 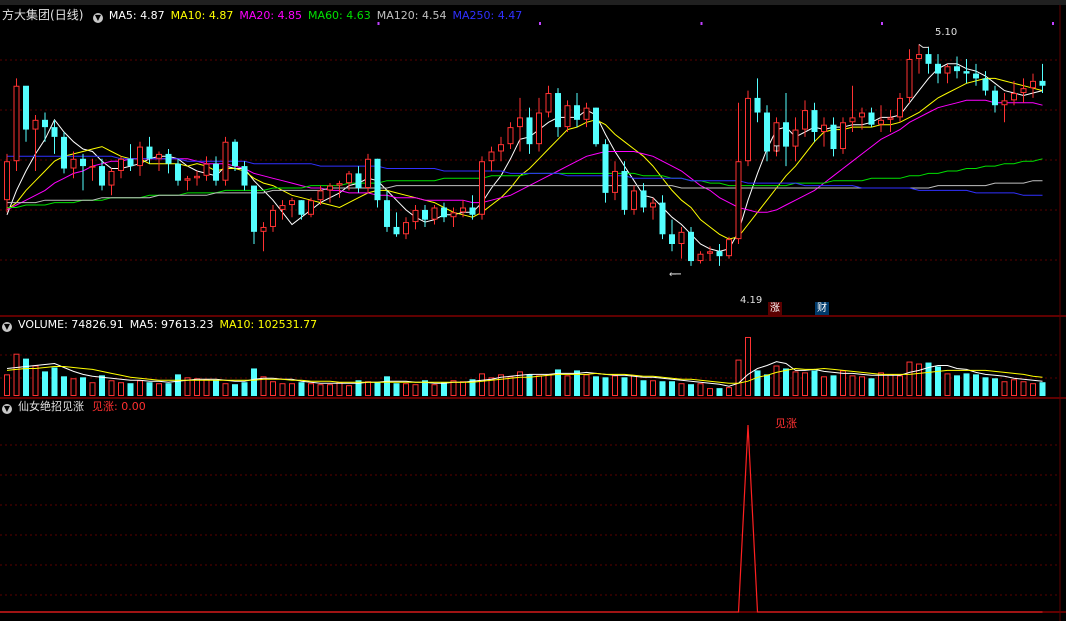 I want to click on zhang-badge: 涨, so click(x=775, y=308).